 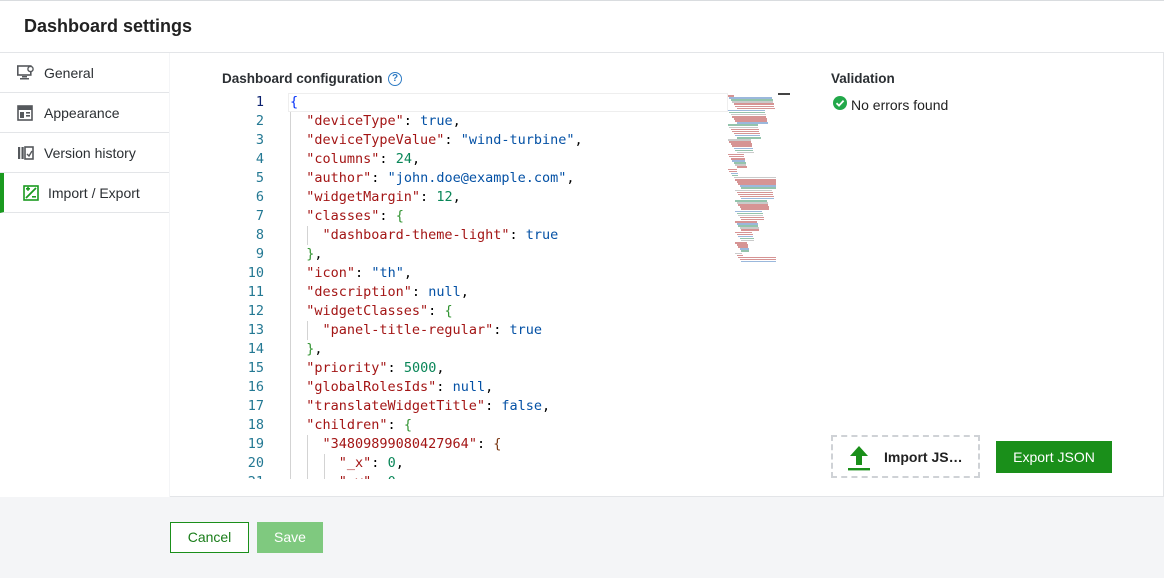 What do you see at coordinates (444, 140) in the screenshot?
I see `code-line: "deviceTypeValue": "wind-turbine",` at bounding box center [444, 140].